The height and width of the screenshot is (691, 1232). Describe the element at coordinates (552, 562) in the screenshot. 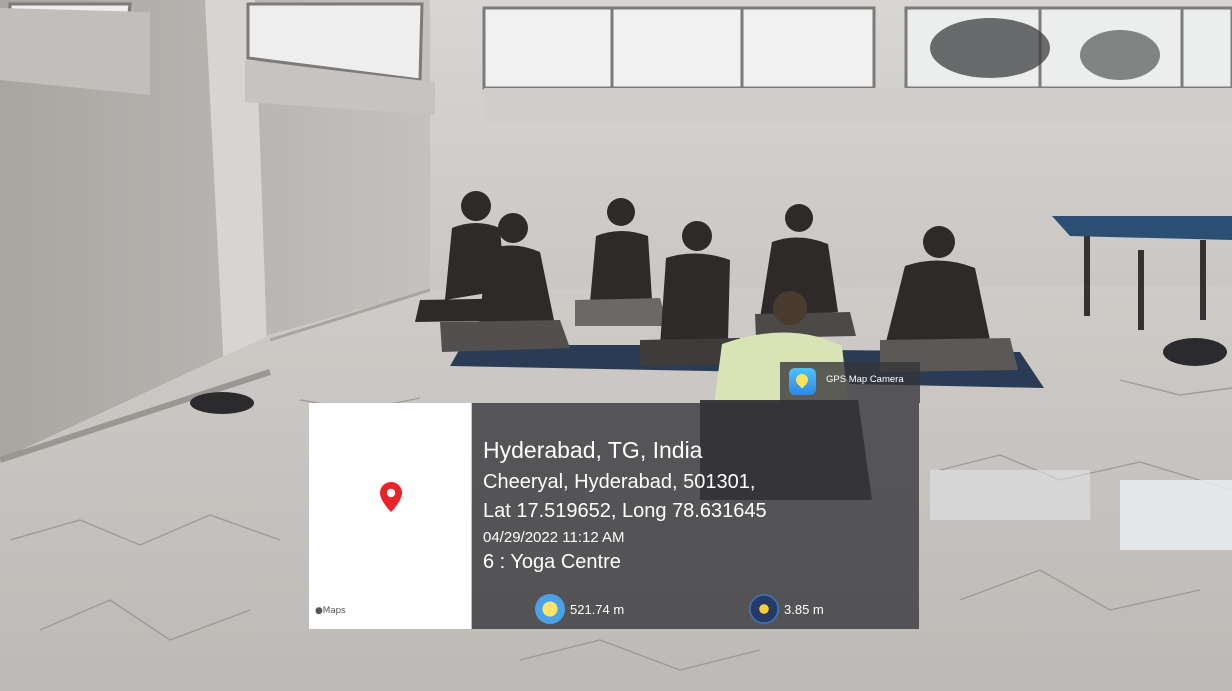

I see `note-line: 6 : Yoga Centre` at that location.